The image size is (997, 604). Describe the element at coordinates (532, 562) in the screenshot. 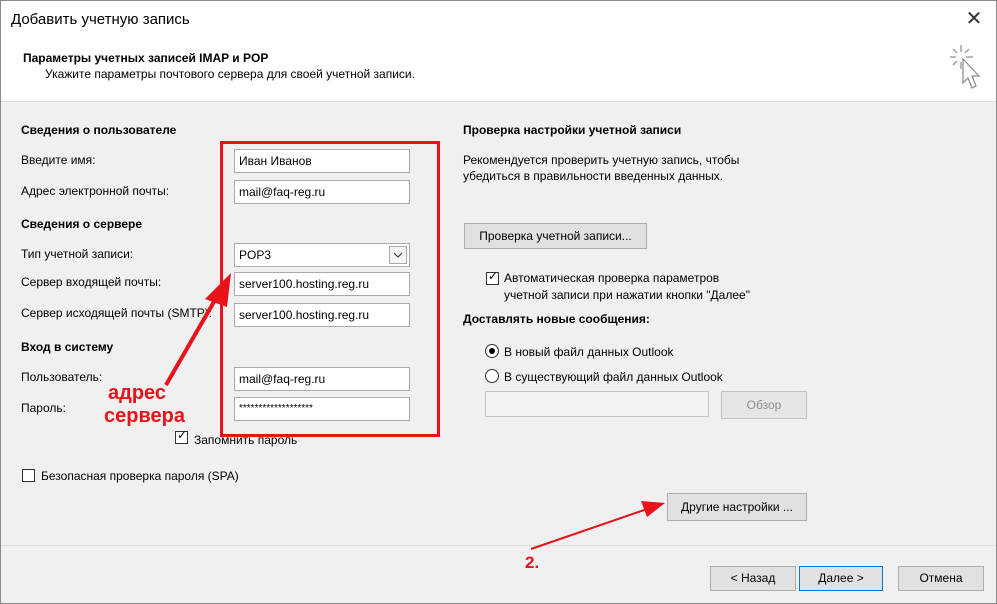

I see `annotation-step-number: 2.` at that location.